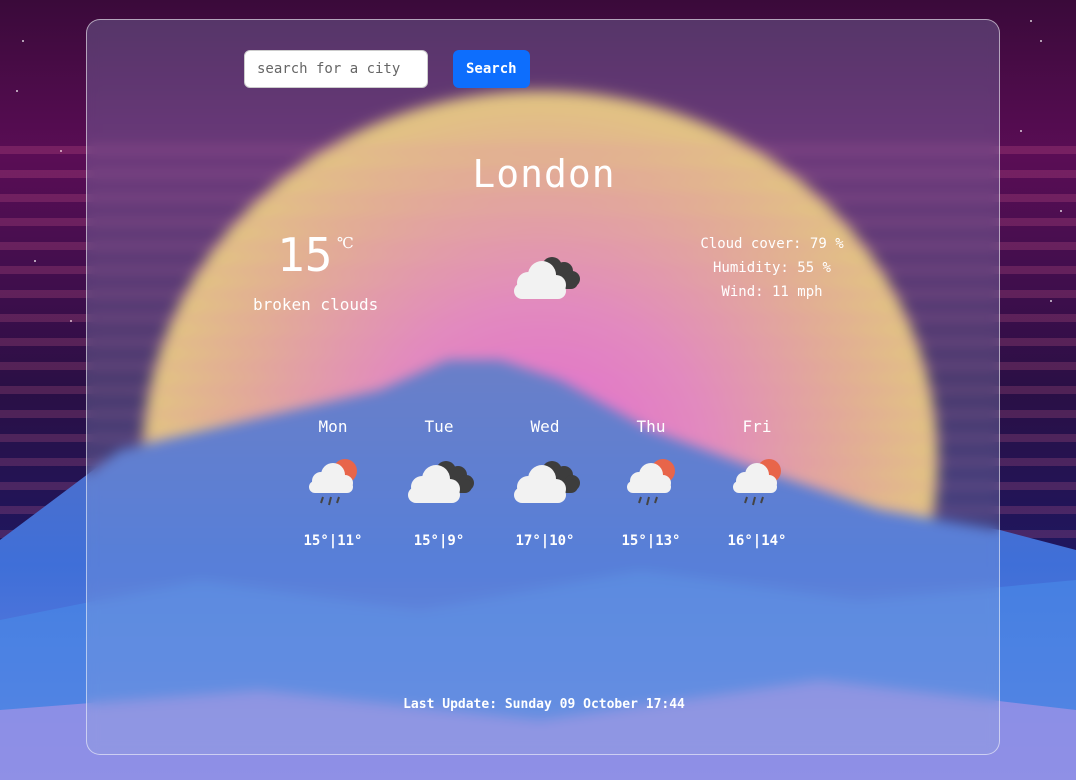 The height and width of the screenshot is (780, 1076). What do you see at coordinates (545, 426) in the screenshot?
I see `forecast-day-name: Wed` at bounding box center [545, 426].